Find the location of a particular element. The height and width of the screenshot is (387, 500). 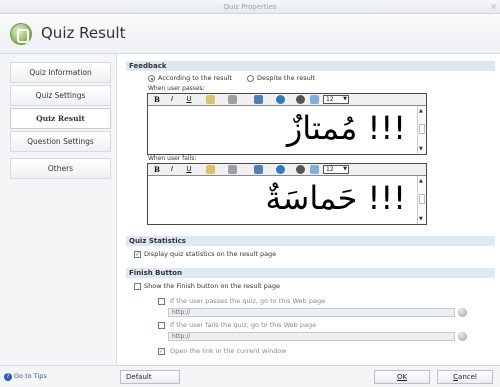

fail-url-field: http:// is located at coordinates (311, 336).